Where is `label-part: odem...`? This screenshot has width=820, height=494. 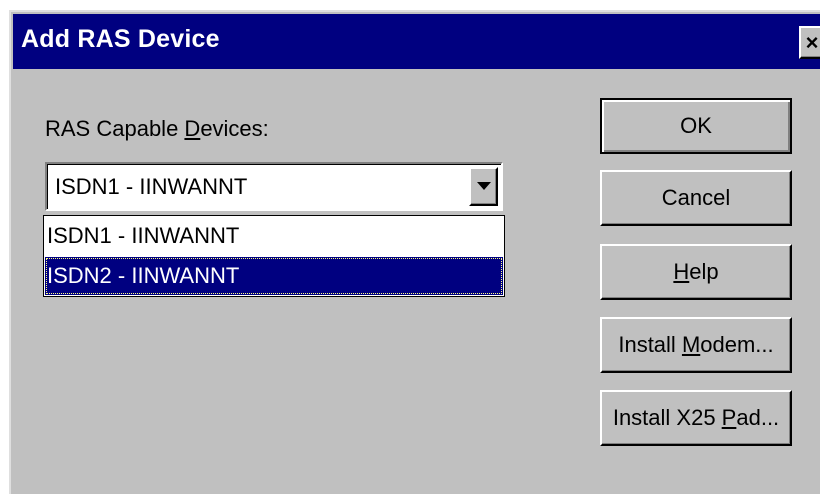
label-part: odem... is located at coordinates (737, 344).